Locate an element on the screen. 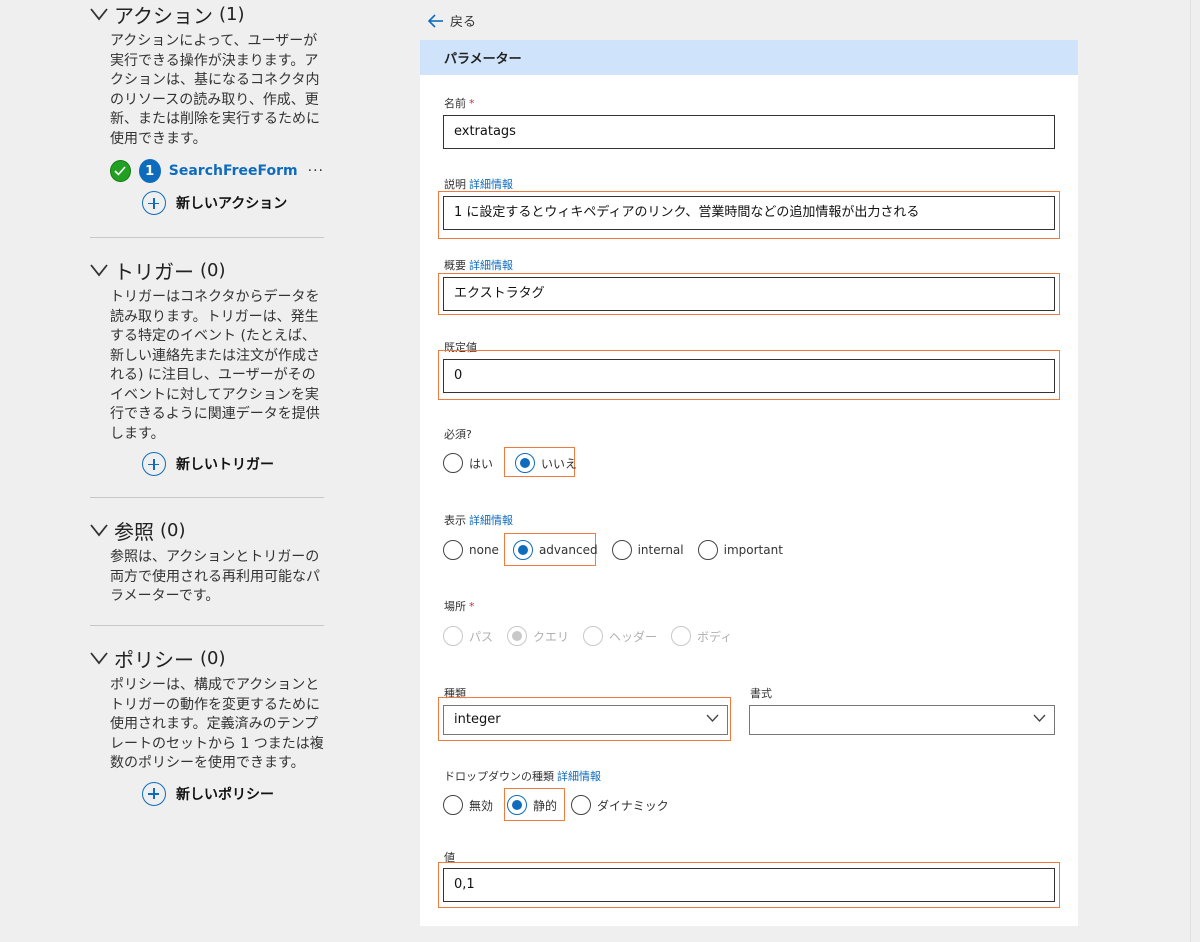 Image resolution: width=1200 pixels, height=942 pixels. new-trigger-label: 新しいトリガー is located at coordinates (225, 465).